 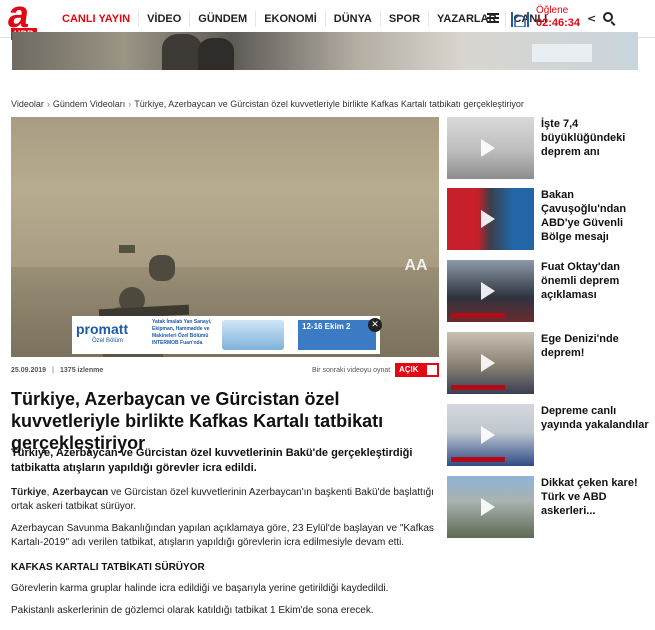 I want to click on ad-mattress-image, so click(x=253, y=335).